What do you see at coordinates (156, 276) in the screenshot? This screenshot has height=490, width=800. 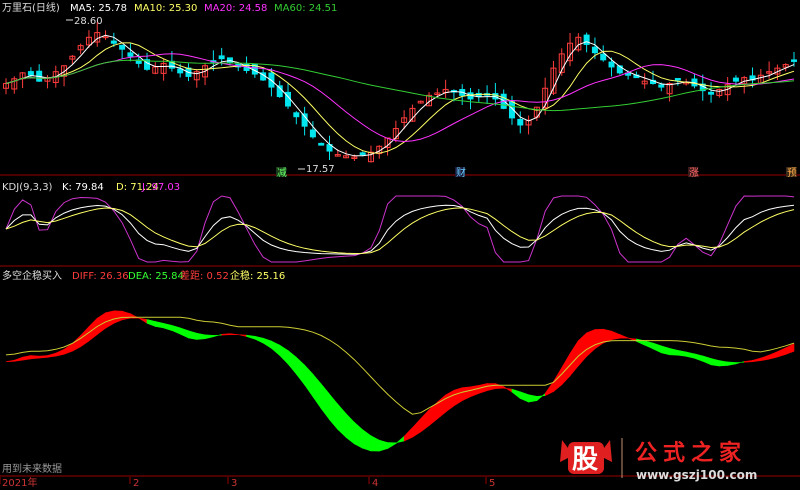 I see `dea-value: DEA: 25.84` at bounding box center [156, 276].